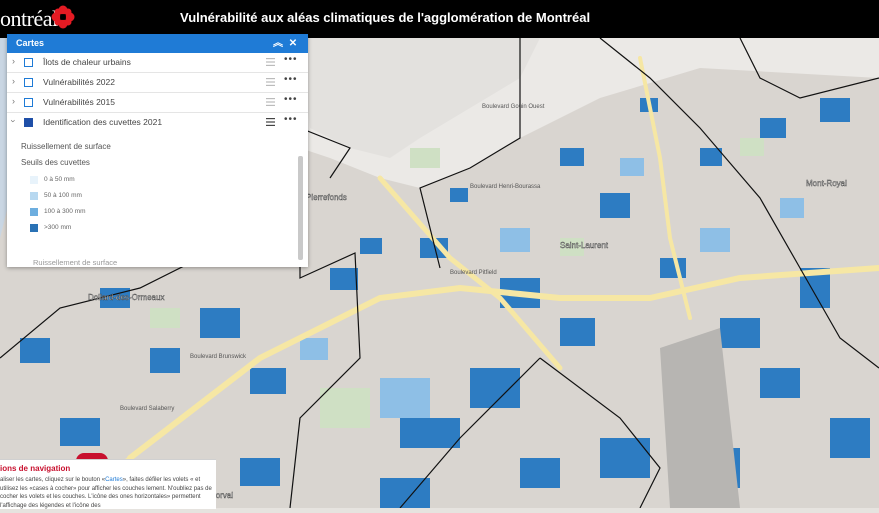  Describe the element at coordinates (63, 17) in the screenshot. I see `montreal-rosette-icon` at that location.